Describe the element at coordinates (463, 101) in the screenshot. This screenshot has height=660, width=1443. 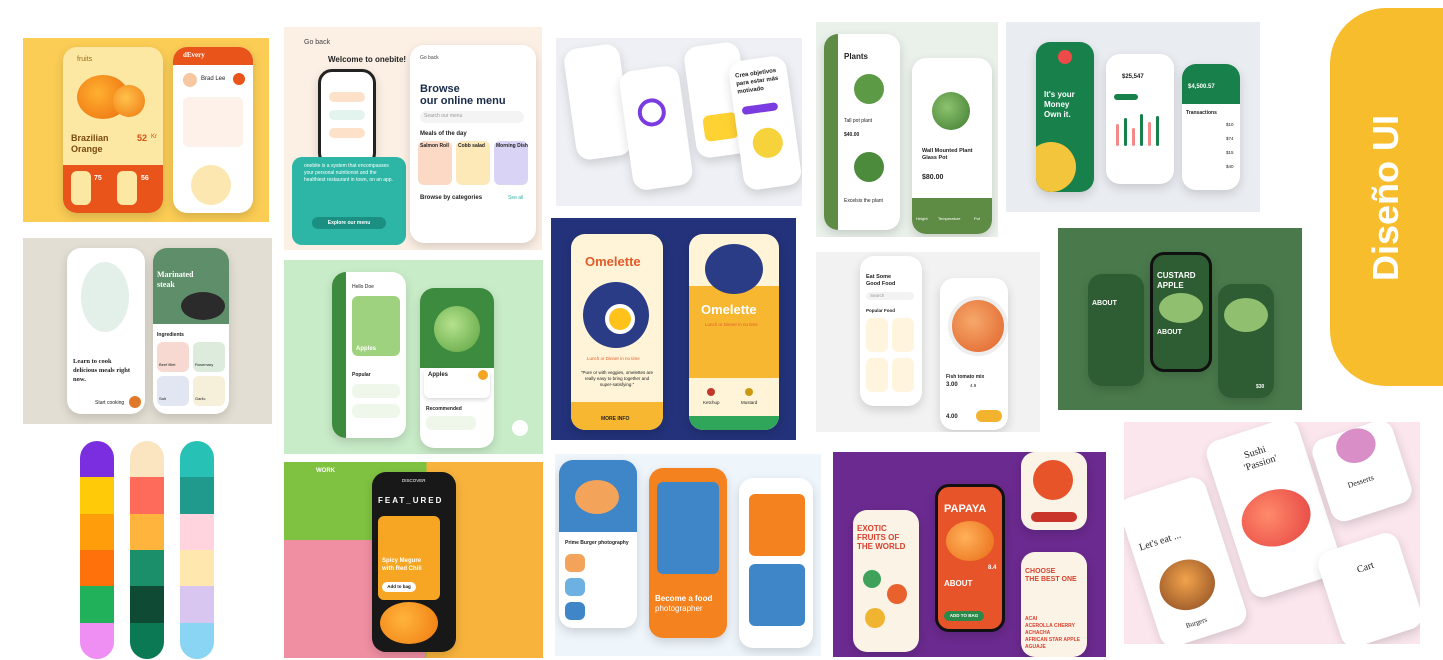
I see `browse-line2: our online menu` at that location.